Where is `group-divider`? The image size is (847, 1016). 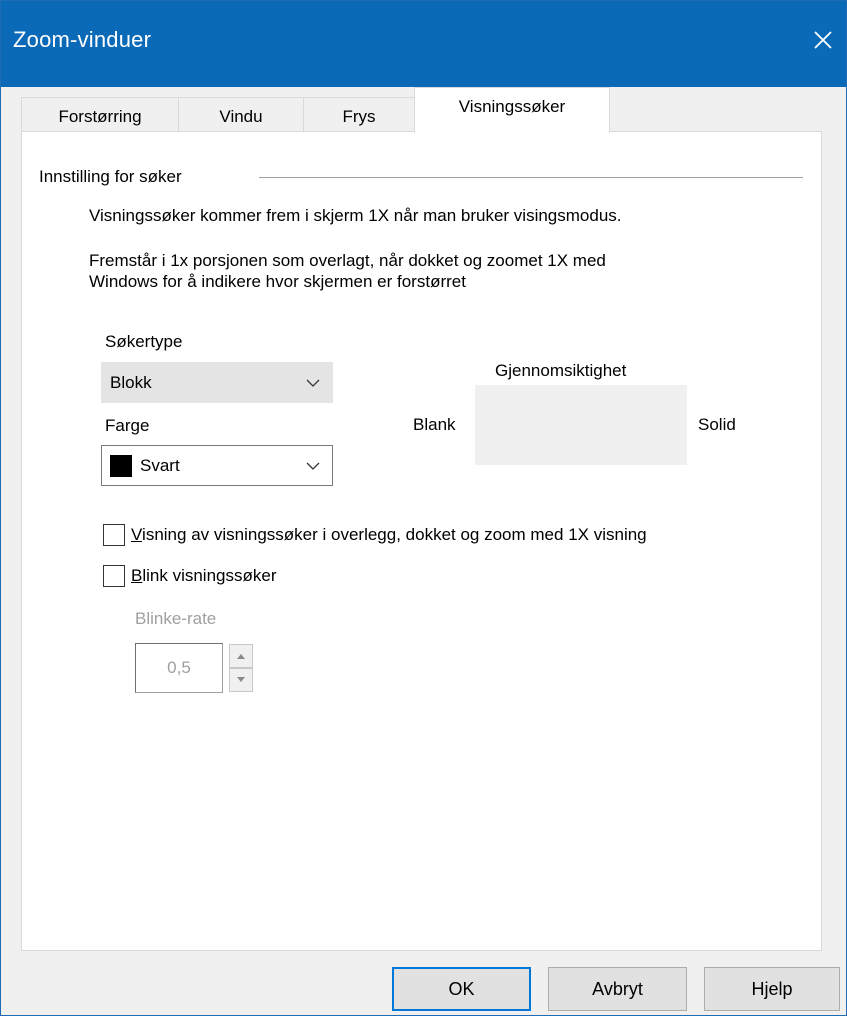 group-divider is located at coordinates (531, 177).